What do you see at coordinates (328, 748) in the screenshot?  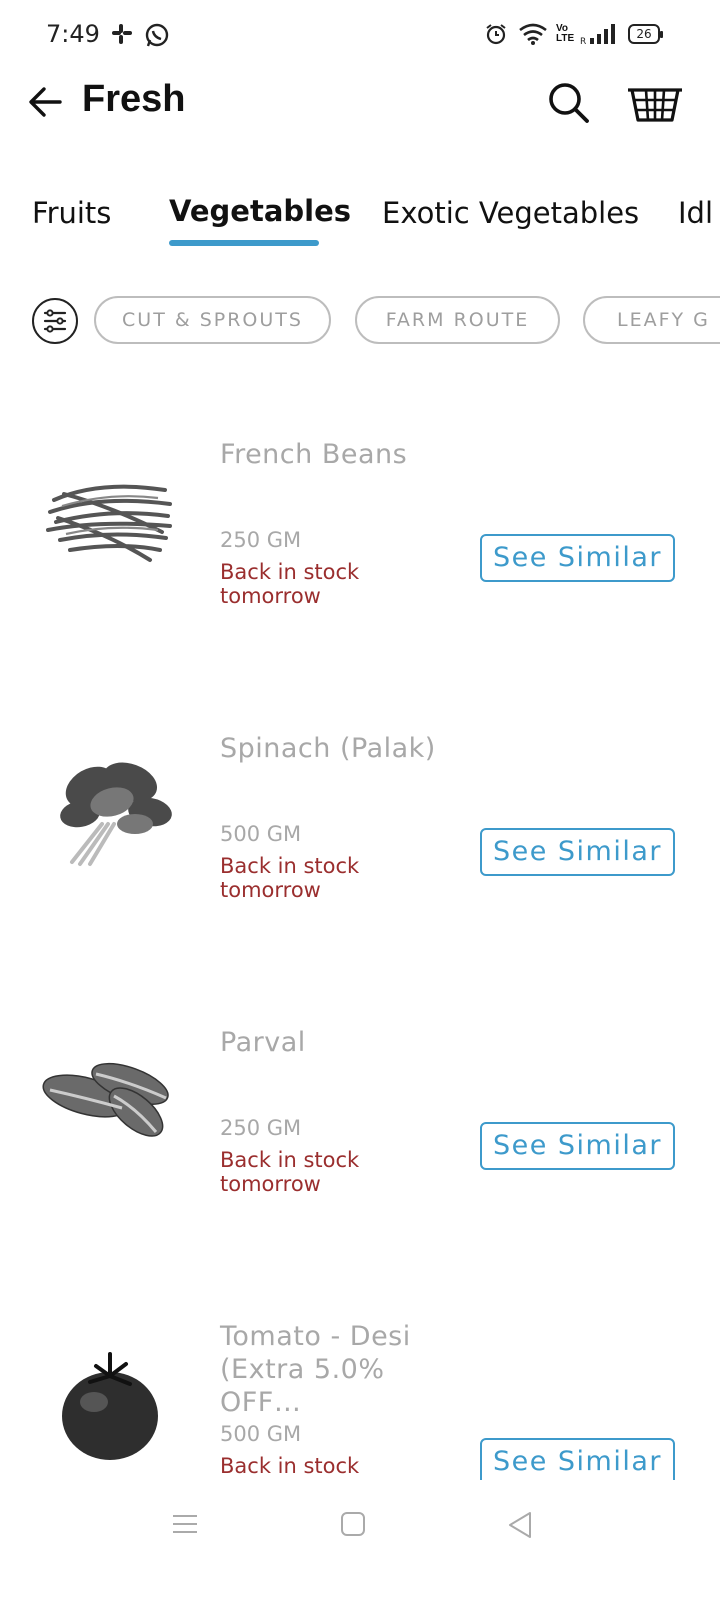 I see `product-name: Spinach (Palak)` at bounding box center [328, 748].